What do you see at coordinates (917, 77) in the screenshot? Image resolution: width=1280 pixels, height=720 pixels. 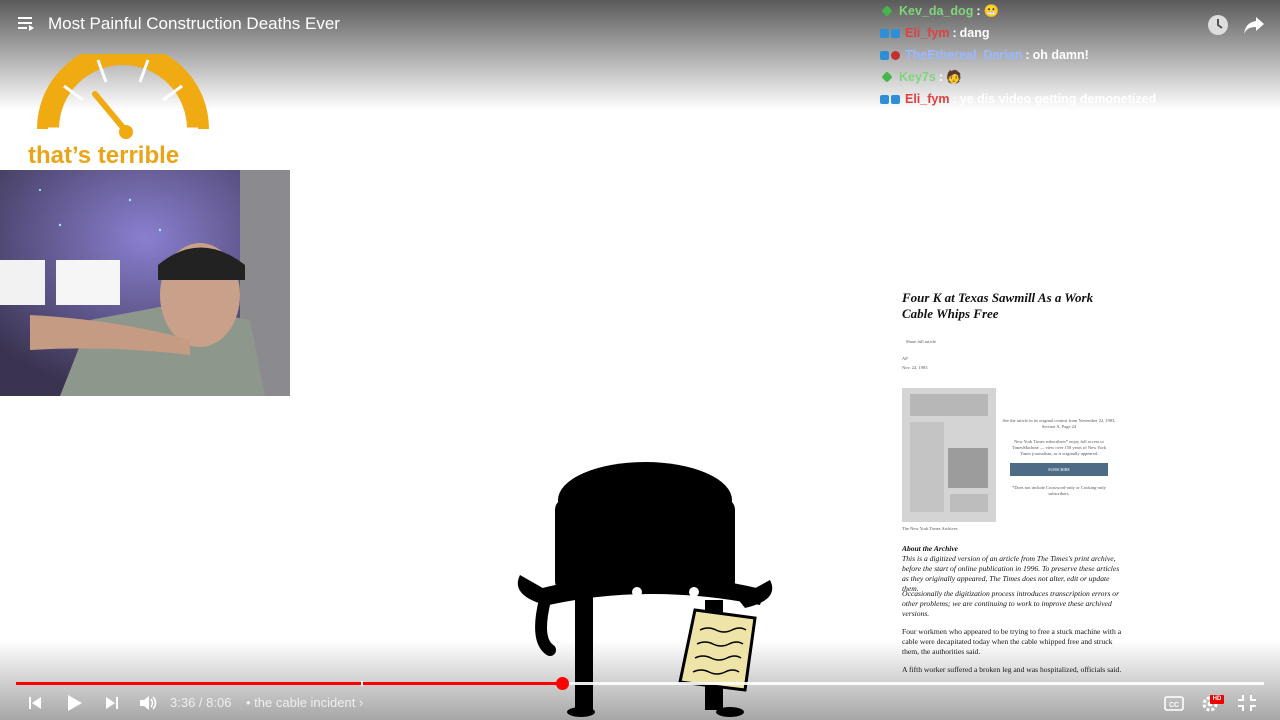 I see `chat-username: Key7s` at bounding box center [917, 77].